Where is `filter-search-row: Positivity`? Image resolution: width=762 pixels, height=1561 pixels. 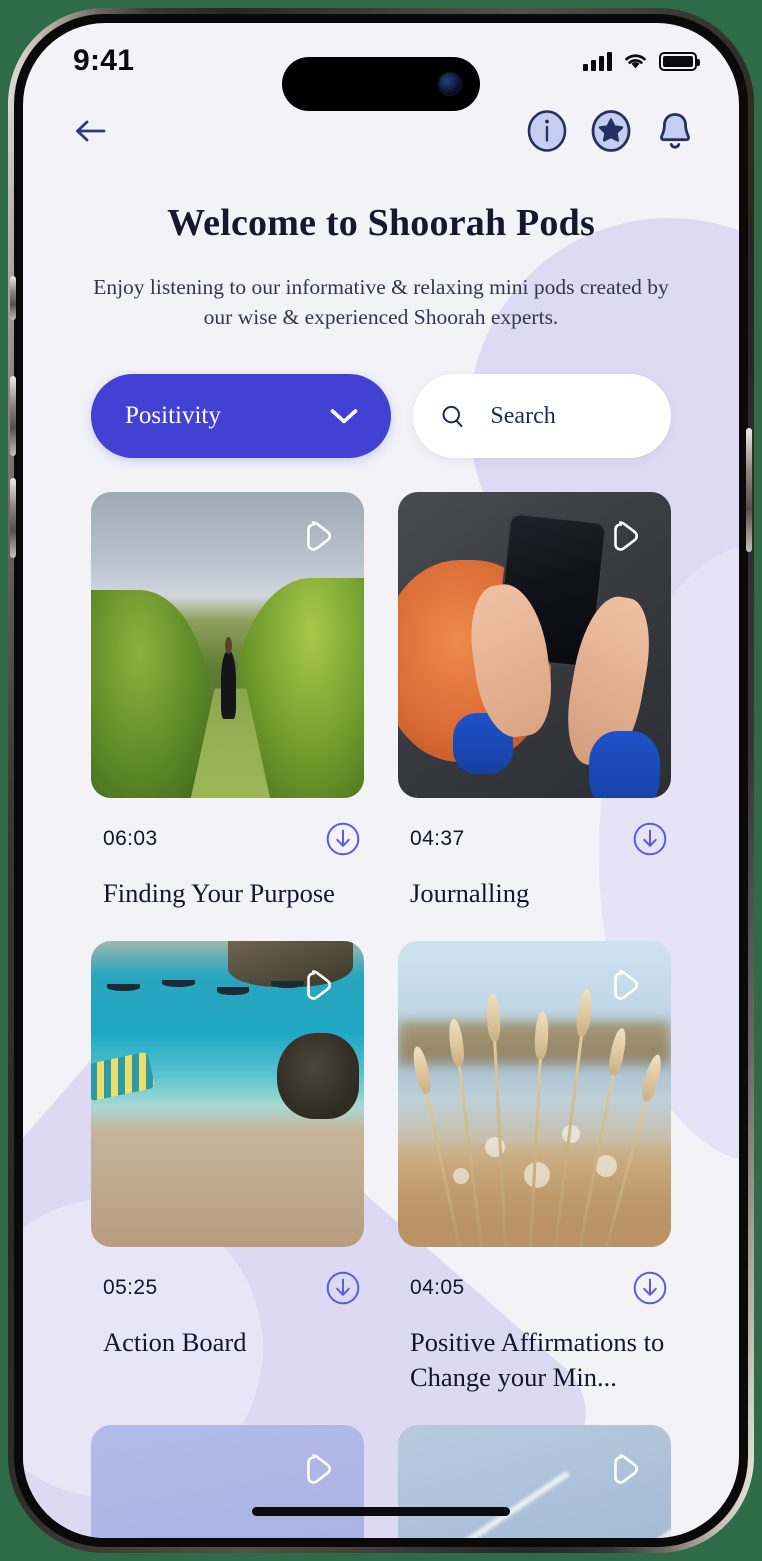
filter-search-row: Positivity is located at coordinates (381, 395).